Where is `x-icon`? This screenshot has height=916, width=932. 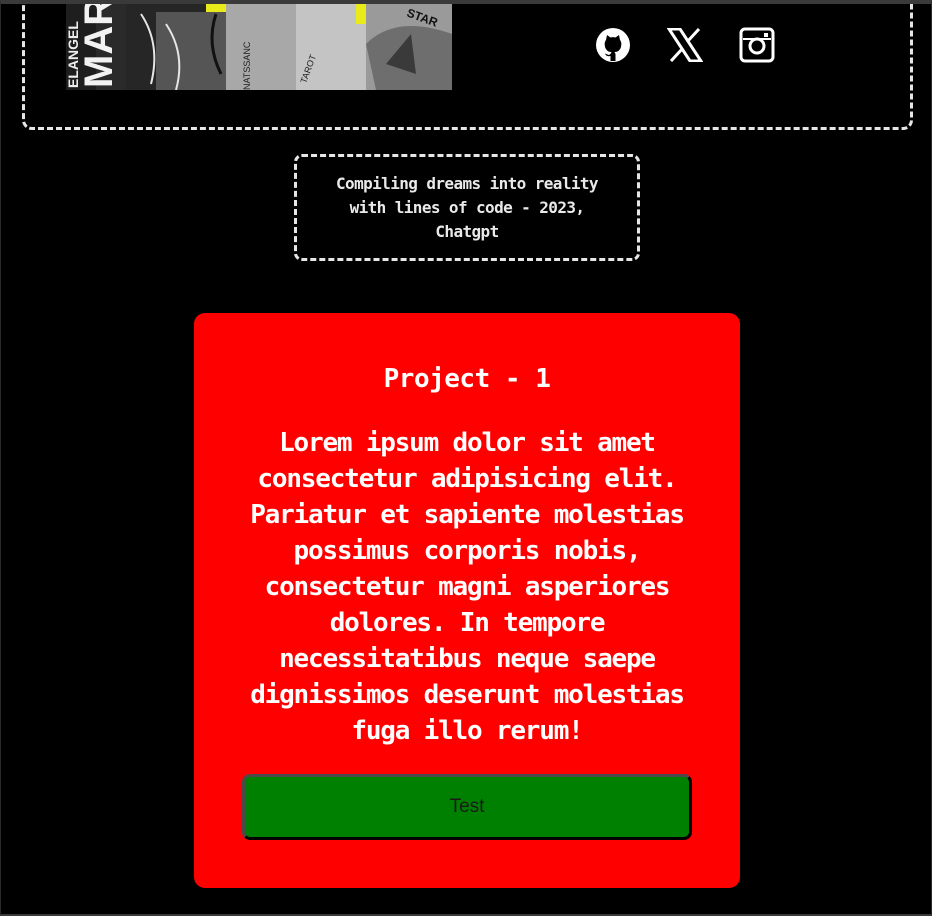 x-icon is located at coordinates (685, 46).